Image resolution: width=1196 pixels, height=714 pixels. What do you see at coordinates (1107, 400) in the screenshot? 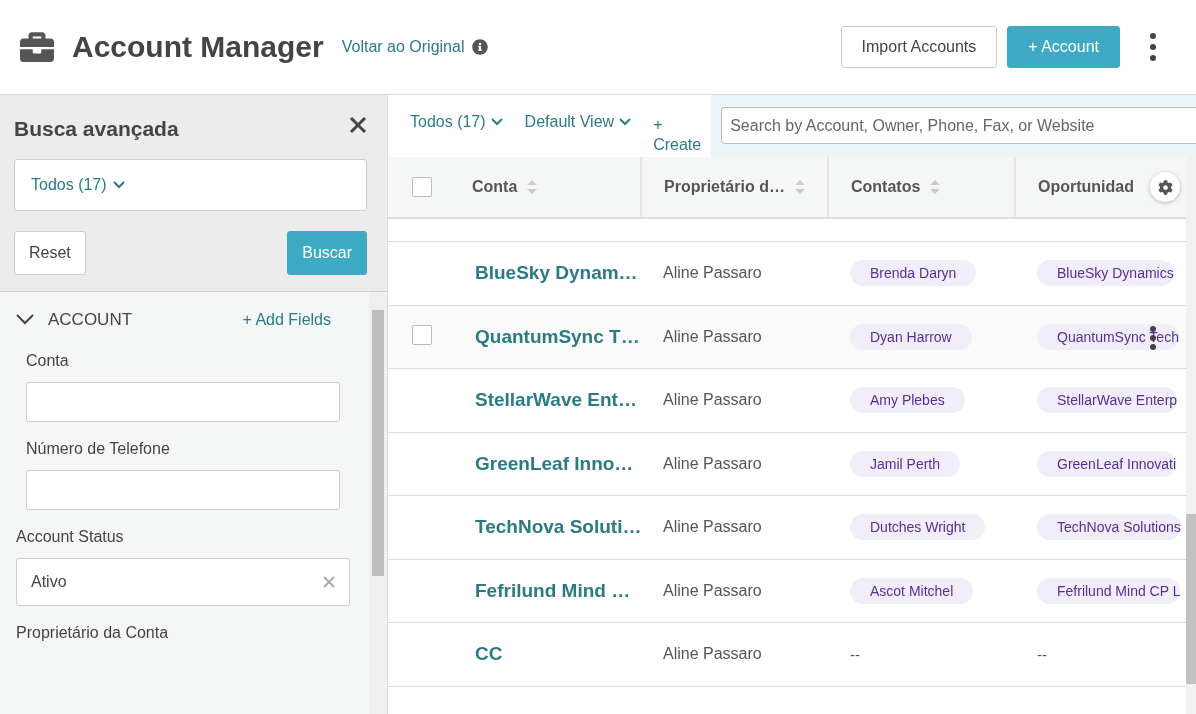
I see `opportunity-tag: StellarWave Enterp` at bounding box center [1107, 400].